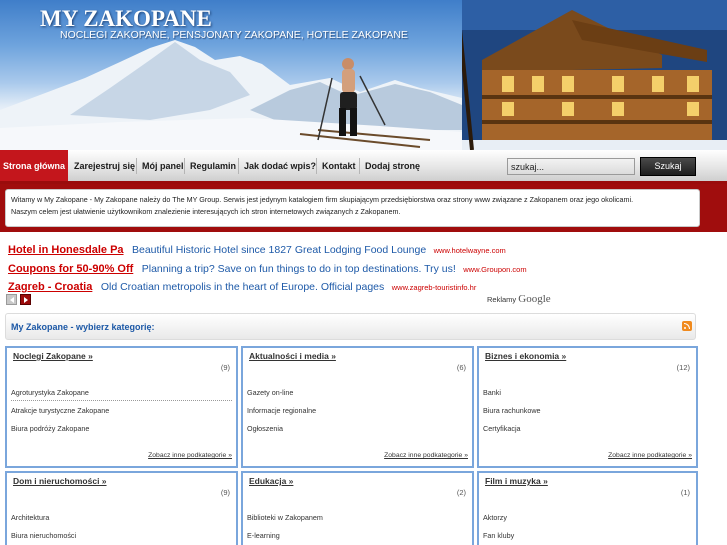  I want to click on nav-item-my-panel: Mój panel, so click(163, 165).